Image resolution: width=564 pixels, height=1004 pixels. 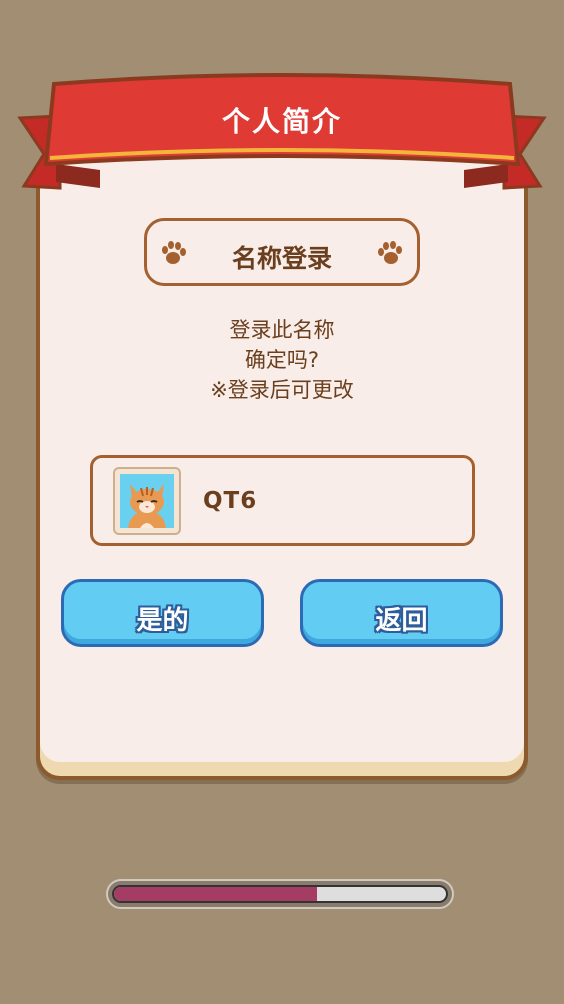 I want to click on progress-fill, so click(x=215, y=894).